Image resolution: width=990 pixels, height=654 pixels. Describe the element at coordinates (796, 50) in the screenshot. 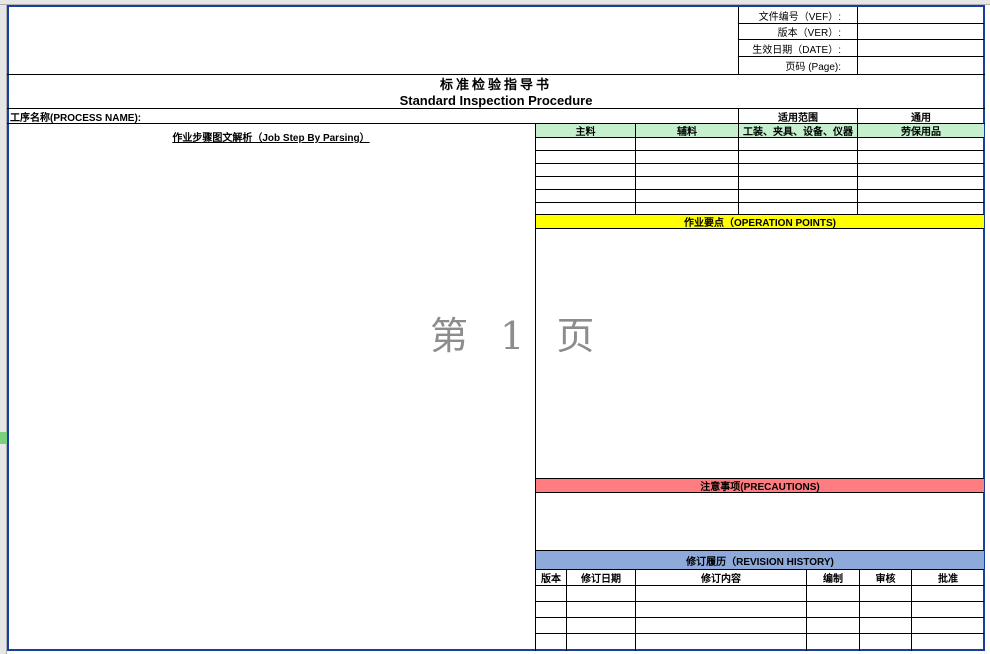

I see `meta-label-effective-date: 生效日期（DATE）:` at that location.